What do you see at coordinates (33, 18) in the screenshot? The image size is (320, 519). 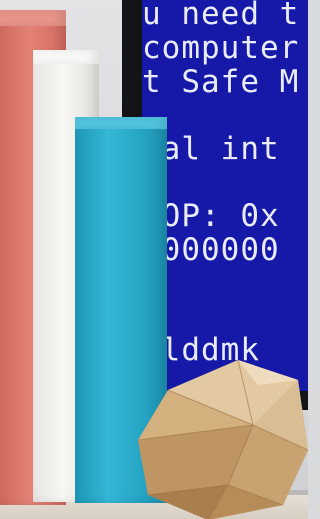 I see `red-book-top` at bounding box center [33, 18].